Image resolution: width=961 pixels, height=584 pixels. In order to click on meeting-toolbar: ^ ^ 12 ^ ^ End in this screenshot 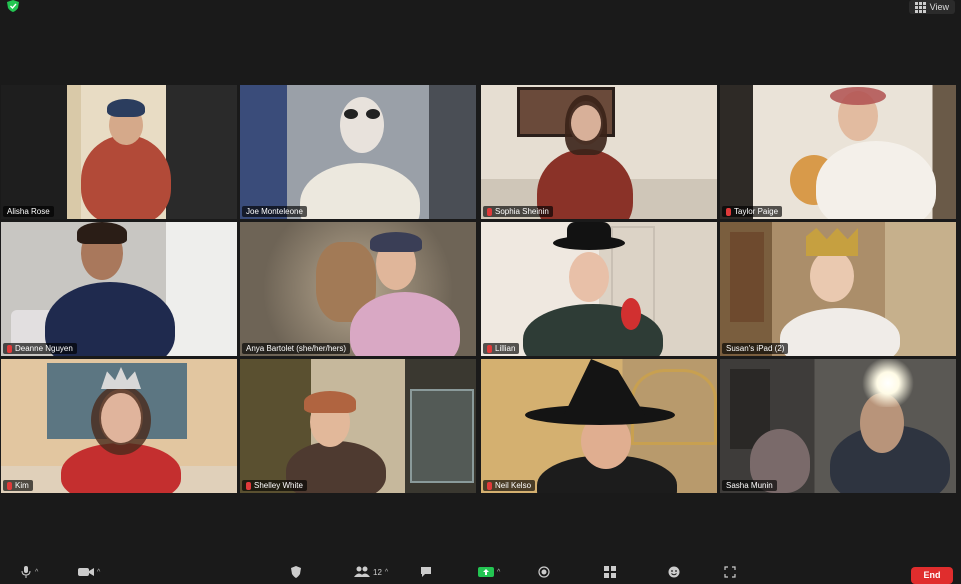, I will do `click(480, 572)`.